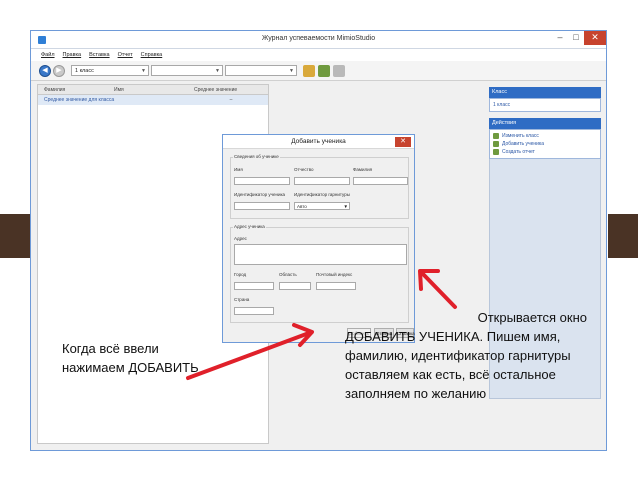  I want to click on back-button: ◀, so click(45, 71).